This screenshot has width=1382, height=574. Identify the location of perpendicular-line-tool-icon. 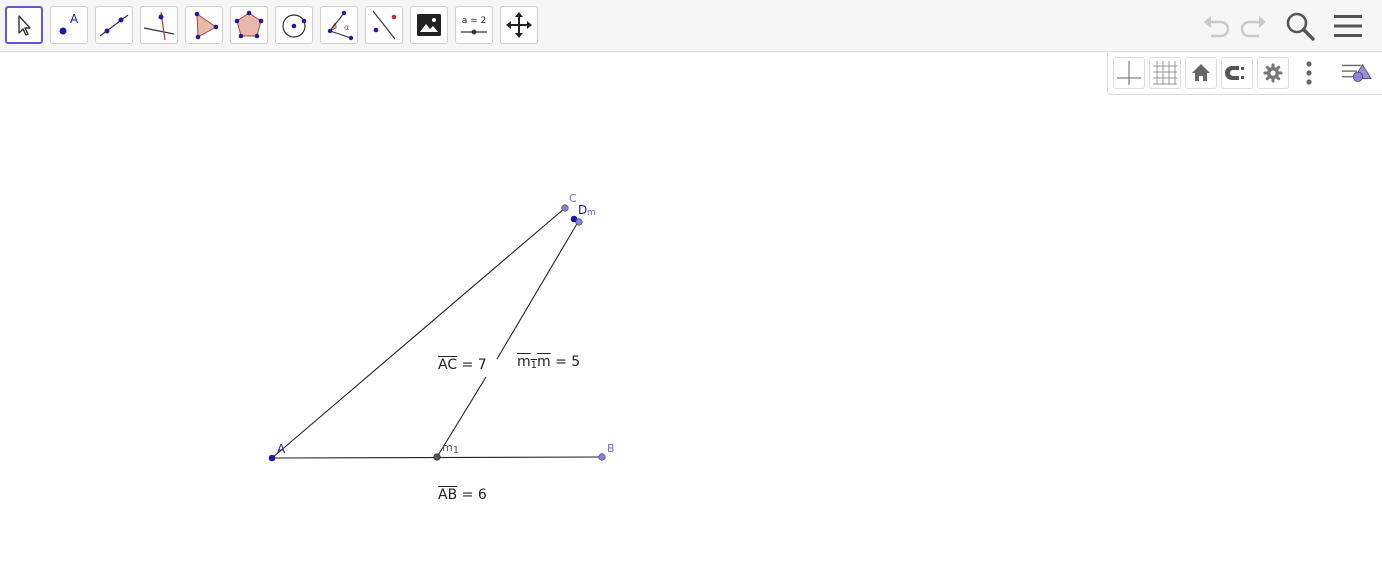
(159, 26).